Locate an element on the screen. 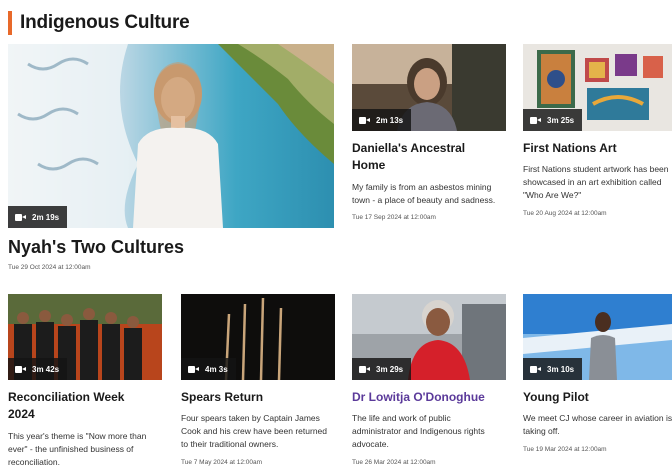  description-line: My family is from an asbestos mining is located at coordinates (422, 187).